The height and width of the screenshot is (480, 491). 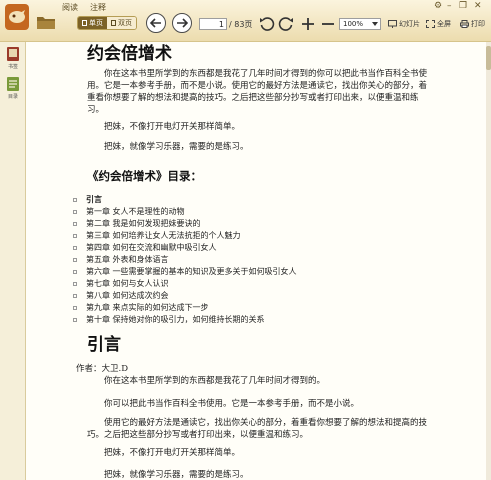 I want to click on double-page-icon, so click(x=113, y=23).